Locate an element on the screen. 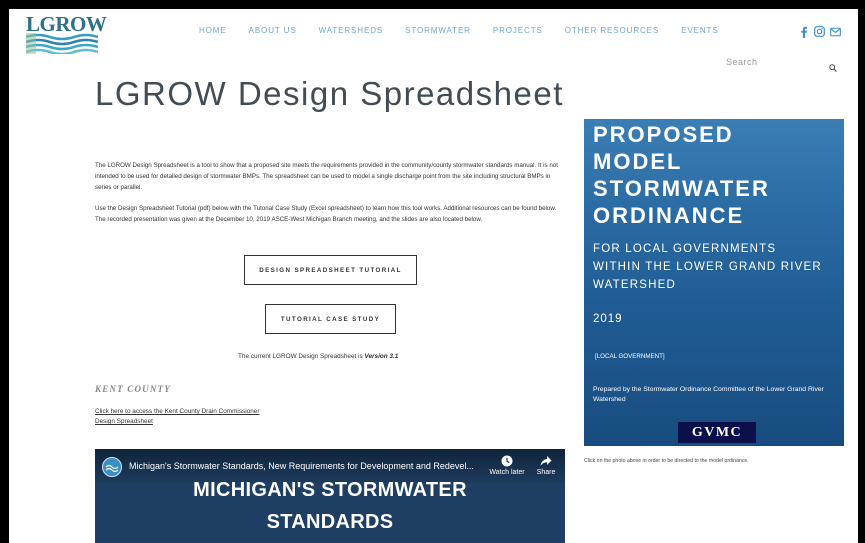 Image resolution: width=865 pixels, height=543 pixels. clock-icon is located at coordinates (507, 461).